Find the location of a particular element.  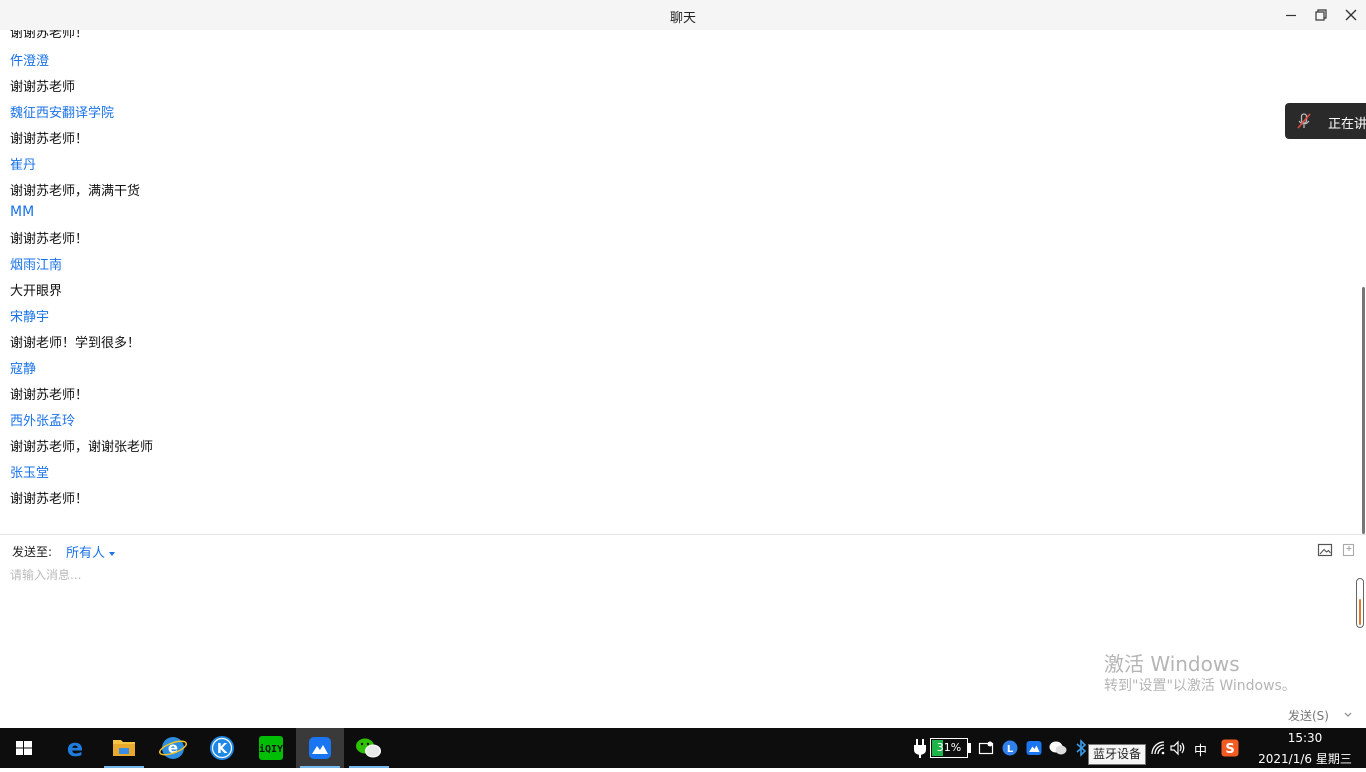

sogou-ime-icon: S is located at coordinates (1230, 748).